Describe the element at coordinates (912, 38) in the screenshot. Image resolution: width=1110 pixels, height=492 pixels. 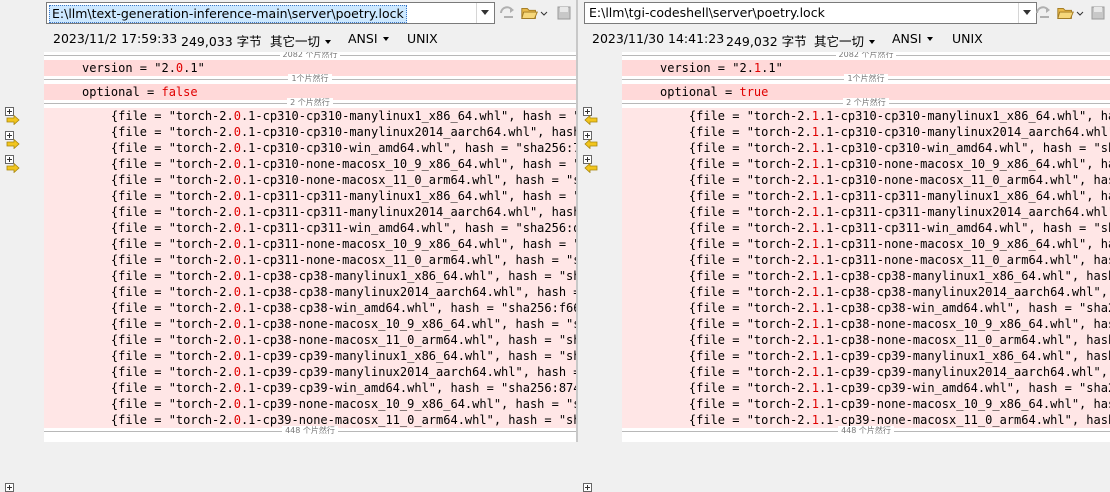
I see `right-encoding-select: ANSI` at that location.